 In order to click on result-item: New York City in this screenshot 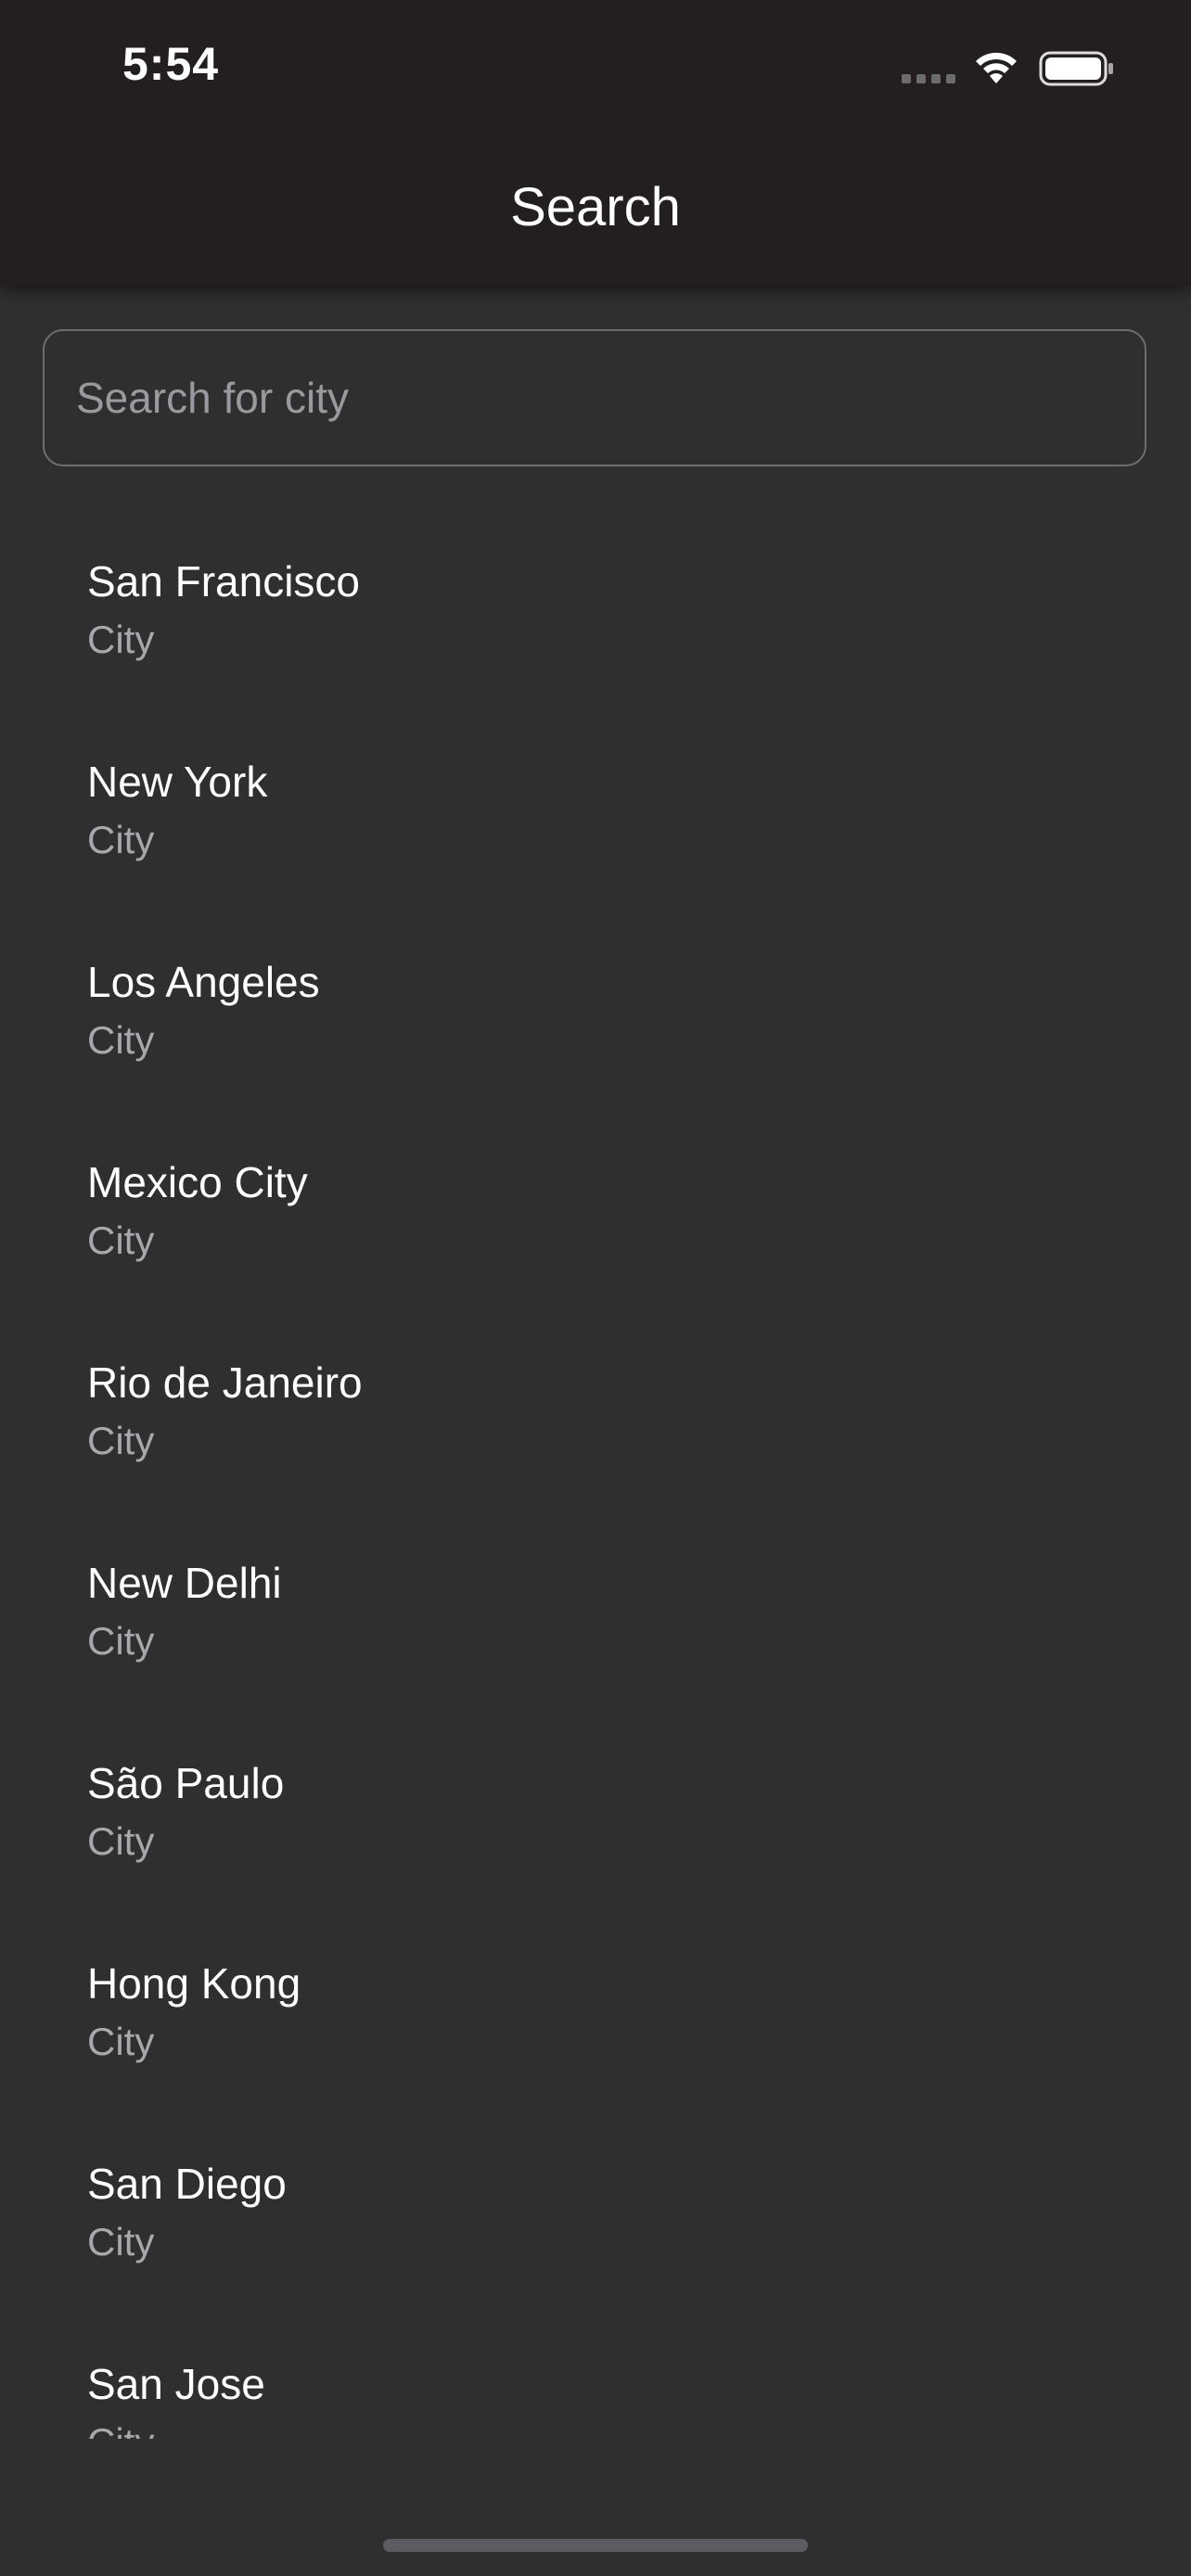, I will do `click(595, 820)`.